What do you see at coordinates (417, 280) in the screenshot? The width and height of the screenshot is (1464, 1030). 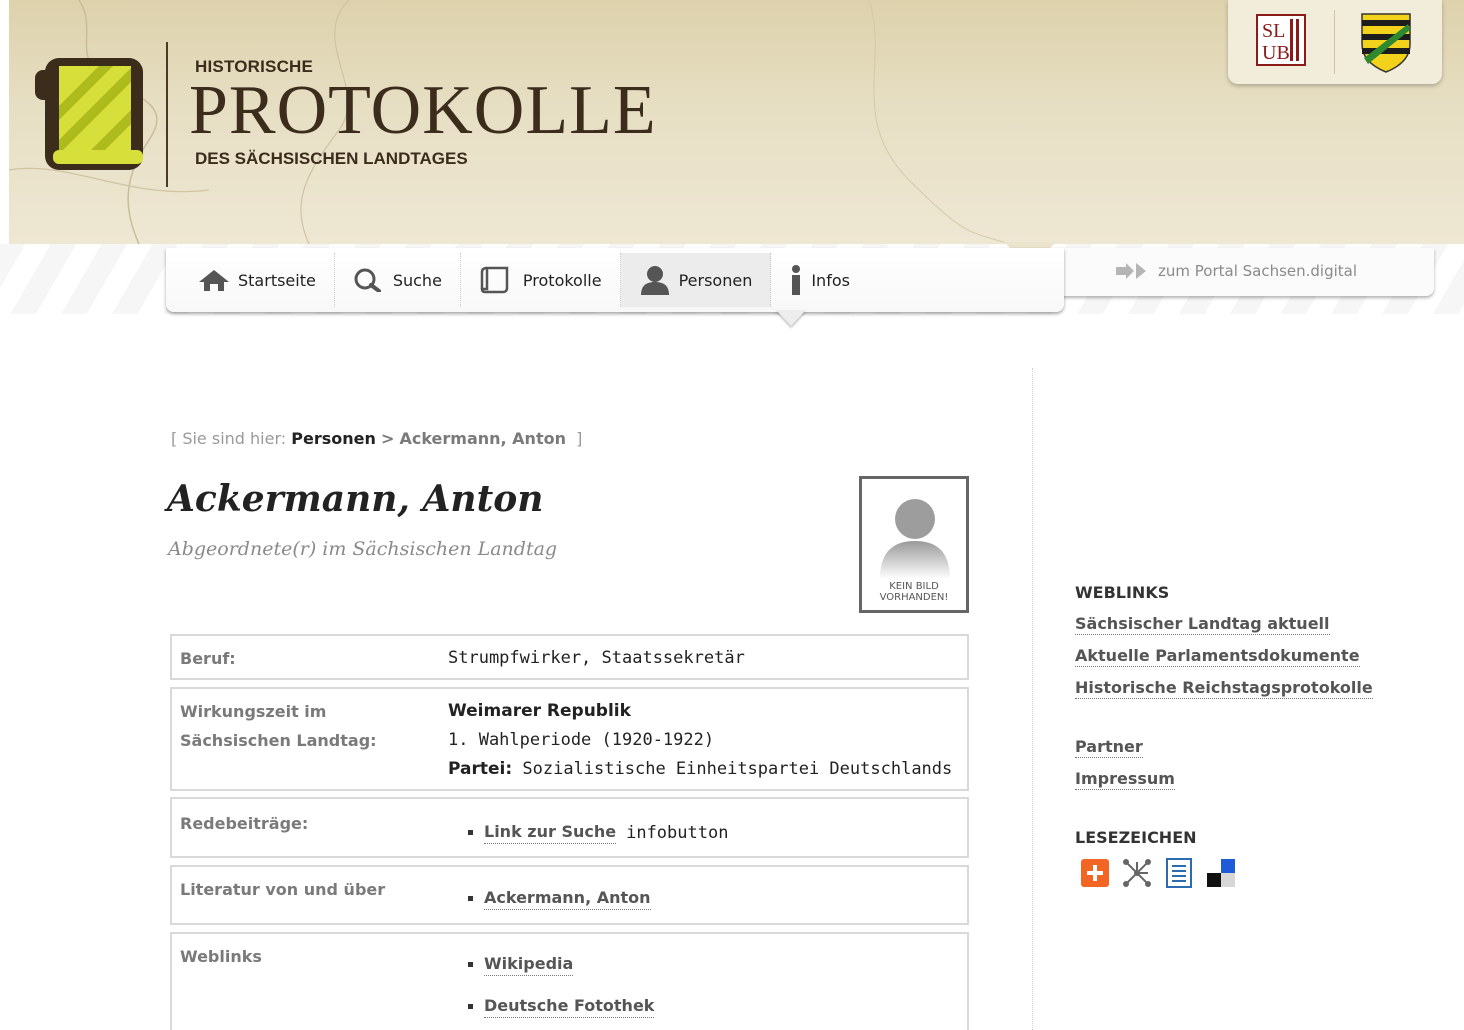 I see `nav-label-suche: Suche` at bounding box center [417, 280].